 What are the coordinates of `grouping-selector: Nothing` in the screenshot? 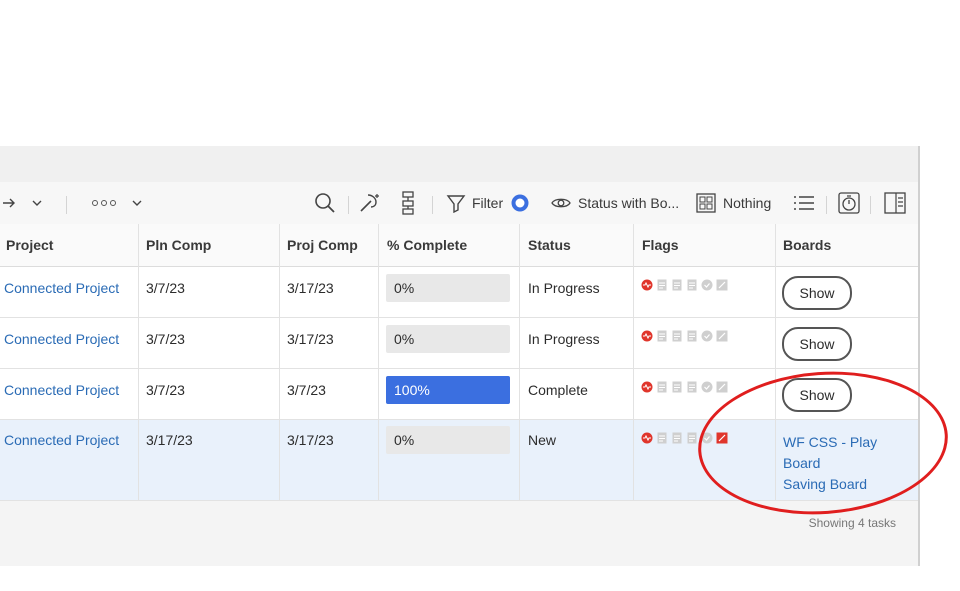 It's located at (733, 203).